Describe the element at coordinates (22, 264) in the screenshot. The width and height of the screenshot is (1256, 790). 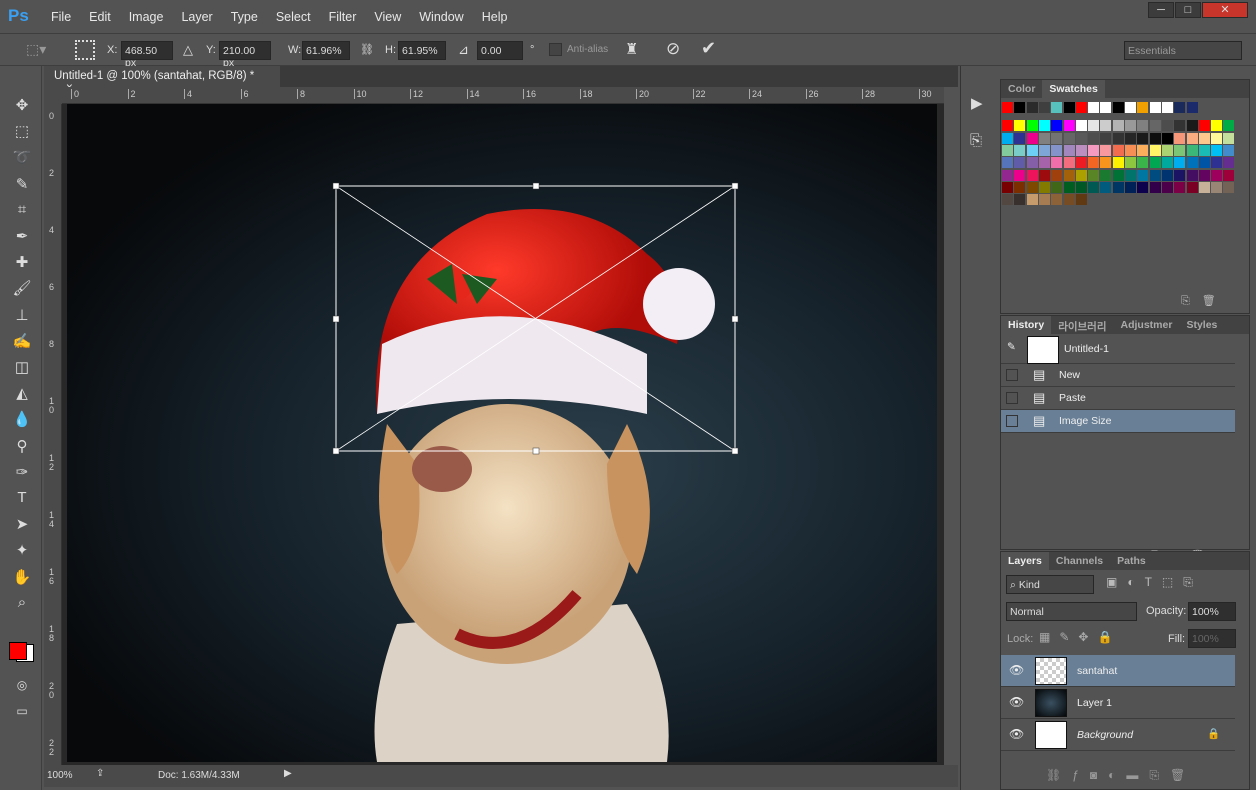
I see `healing-tool-icon: ✚` at that location.